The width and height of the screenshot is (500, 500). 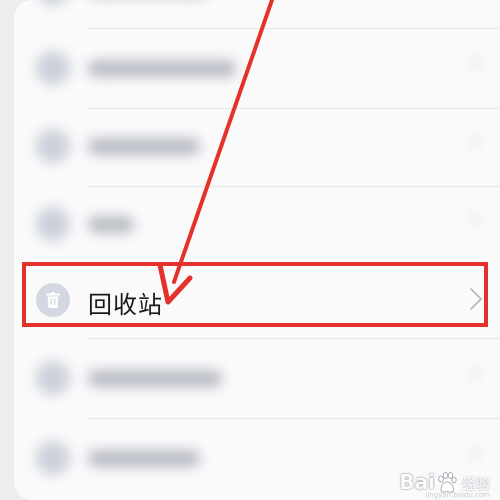 I want to click on annotation-highlight-box, so click(x=255, y=294).